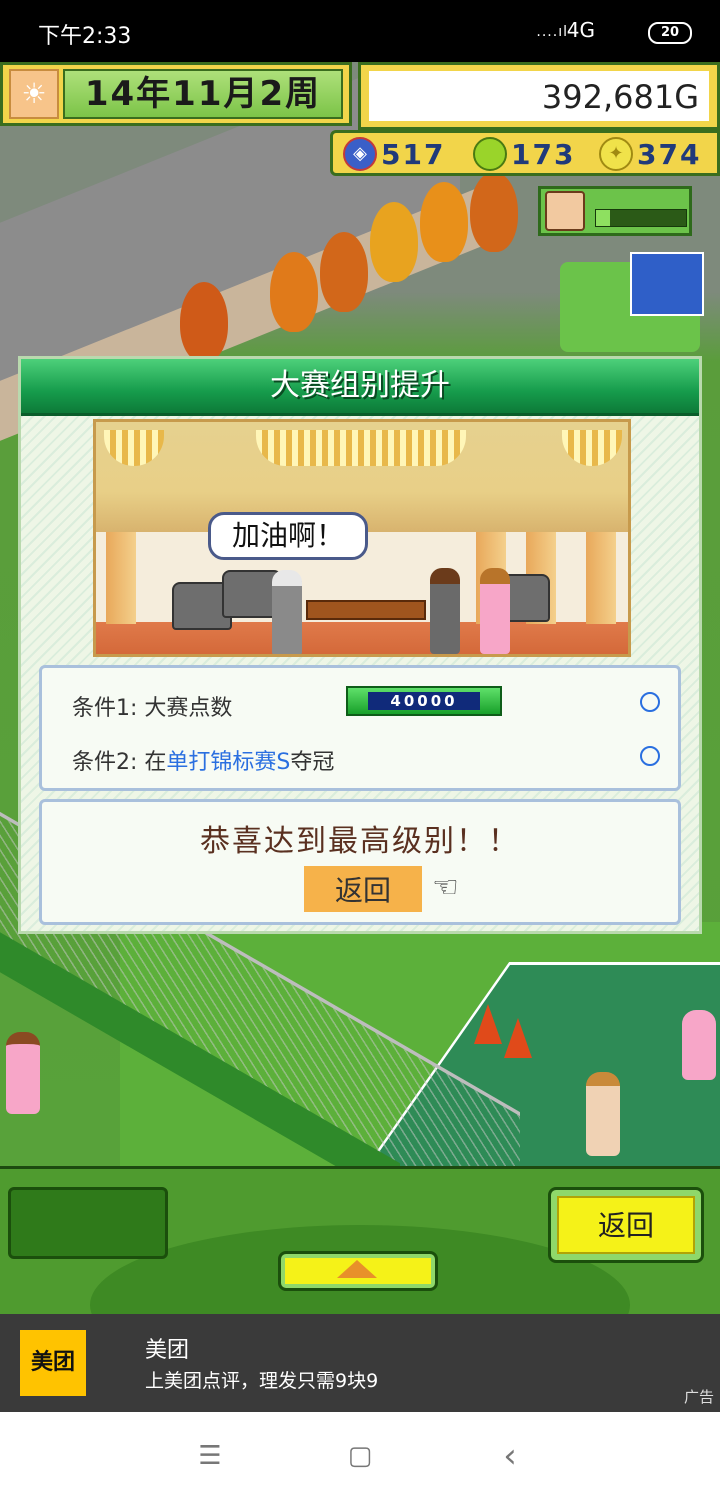 Image resolution: width=720 pixels, height=1499 pixels. I want to click on signal-icon: ....ıl, so click(552, 32).